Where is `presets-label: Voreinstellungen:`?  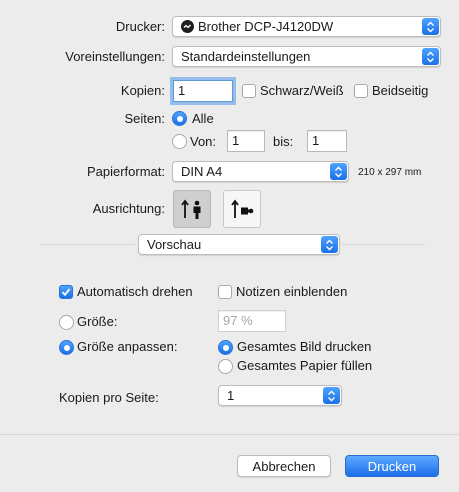 presets-label: Voreinstellungen: is located at coordinates (115, 56).